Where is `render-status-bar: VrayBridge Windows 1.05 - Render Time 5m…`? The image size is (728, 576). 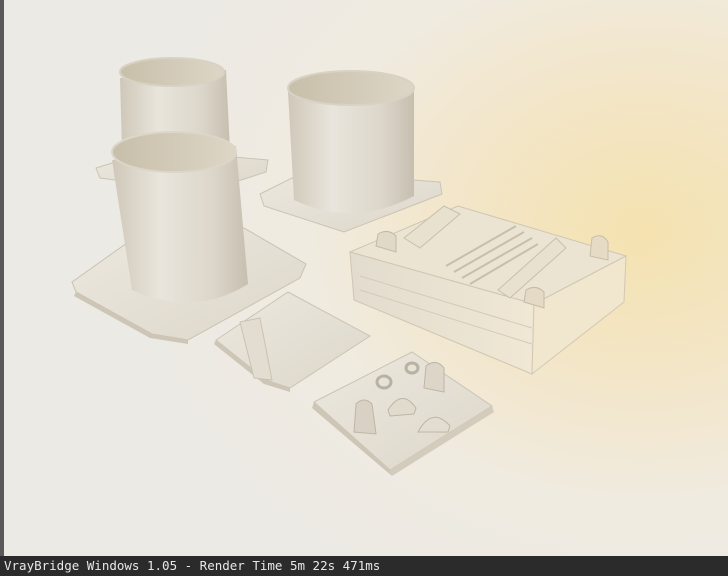 render-status-bar: VrayBridge Windows 1.05 - Render Time 5m… is located at coordinates (364, 566).